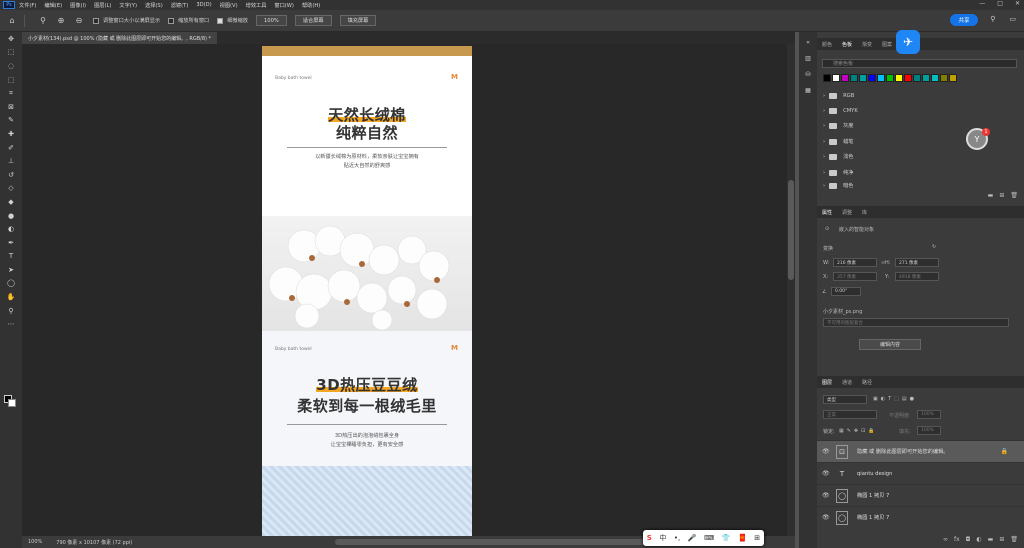 The width and height of the screenshot is (1024, 548). What do you see at coordinates (11, 175) in the screenshot?
I see `history-brush-tool-icon: ↺` at bounding box center [11, 175].